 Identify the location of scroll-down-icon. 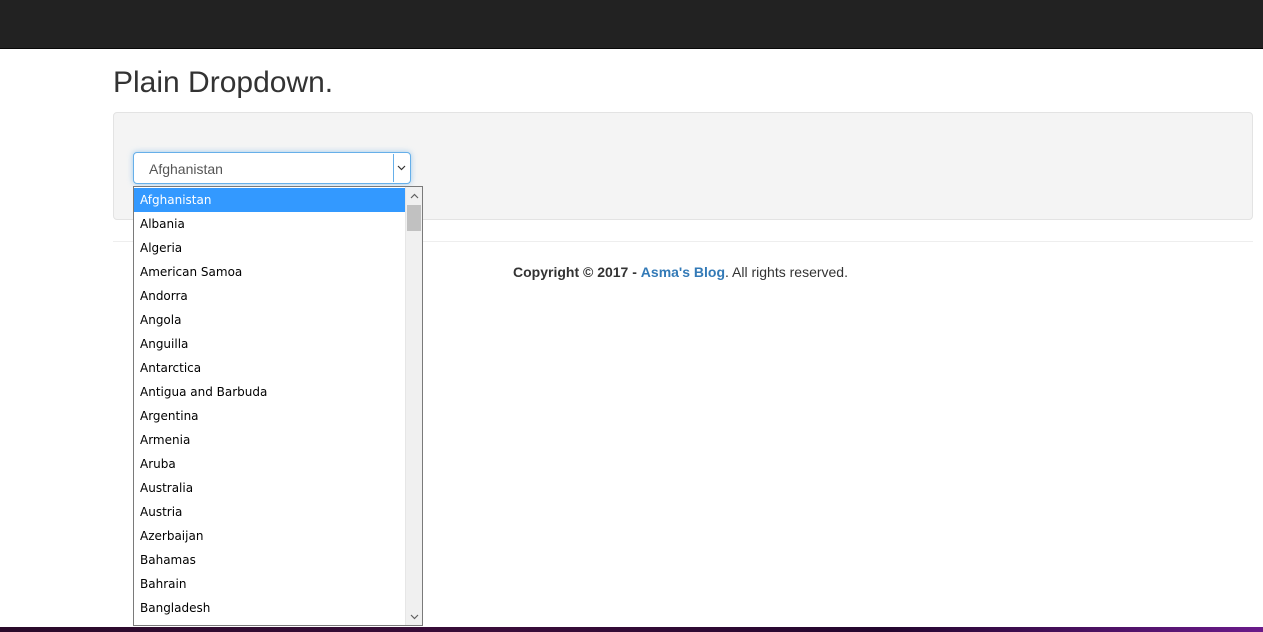
(414, 616).